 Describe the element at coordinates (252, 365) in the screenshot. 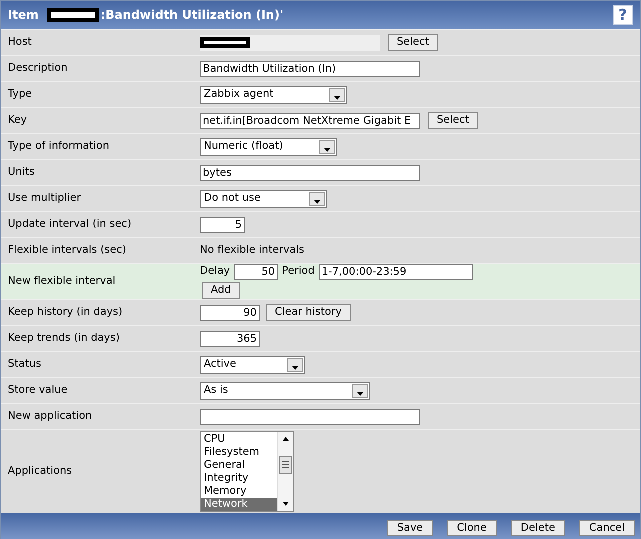

I see `select-field: Active` at that location.